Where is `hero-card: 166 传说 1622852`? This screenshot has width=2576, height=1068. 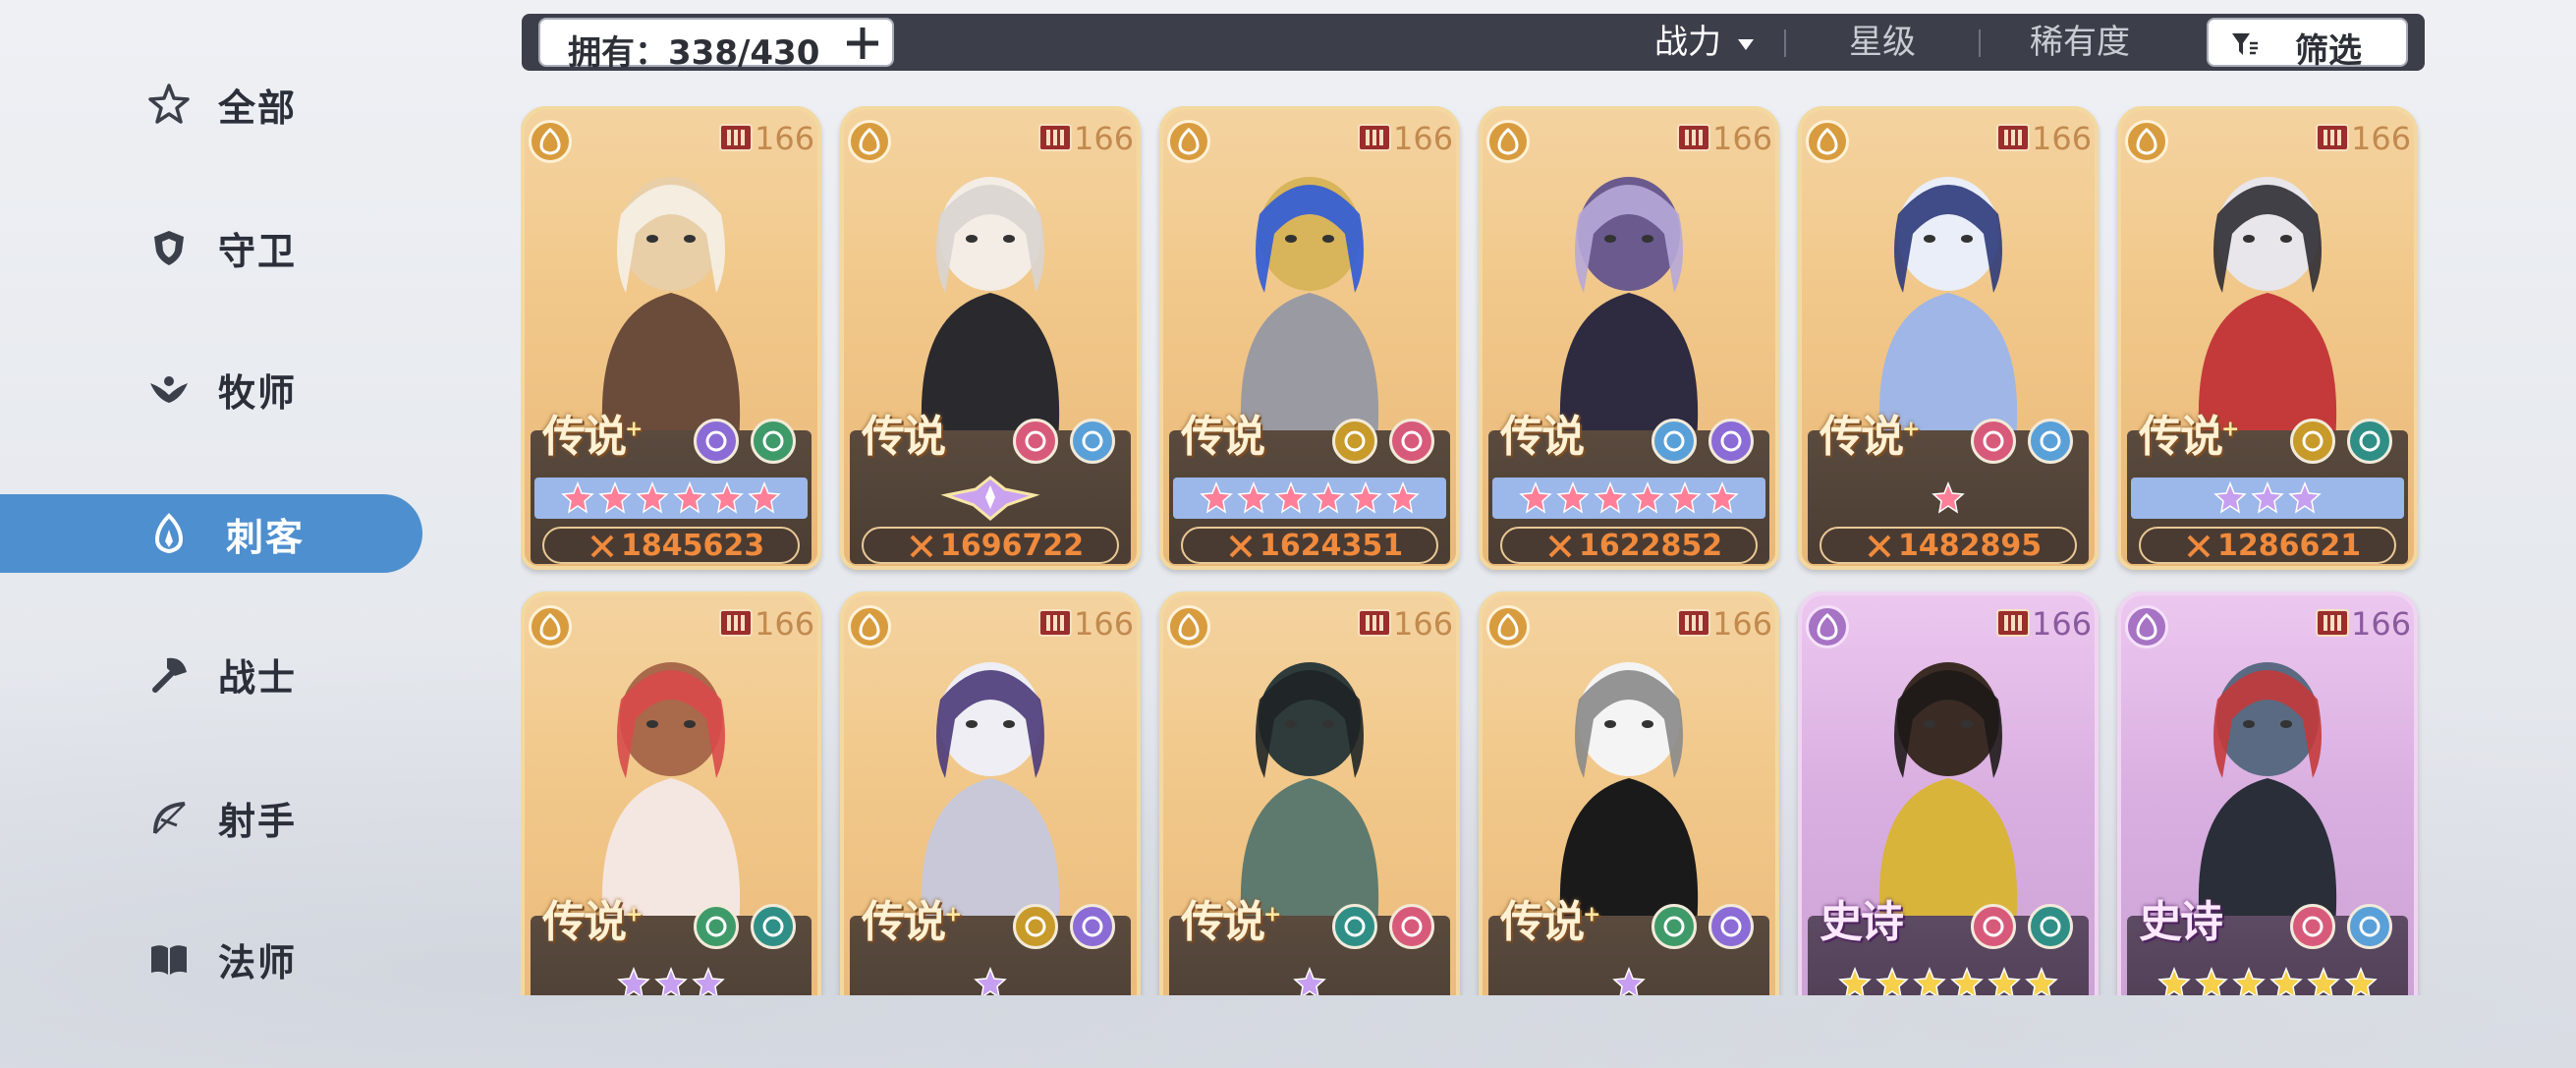 hero-card: 166 传说 1622852 is located at coordinates (1629, 338).